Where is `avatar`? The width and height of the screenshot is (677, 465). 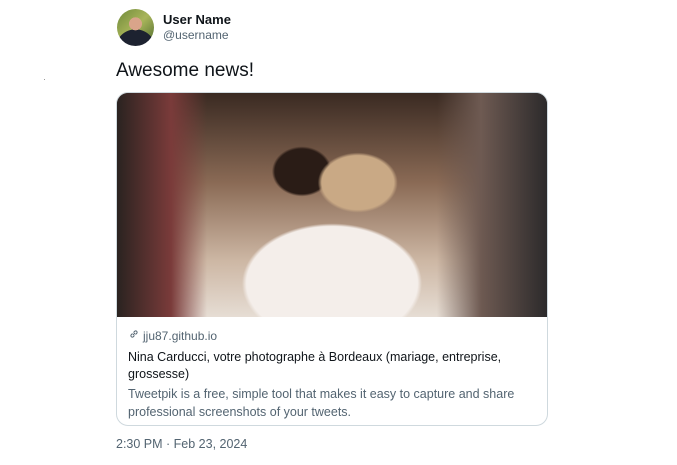 avatar is located at coordinates (135, 27).